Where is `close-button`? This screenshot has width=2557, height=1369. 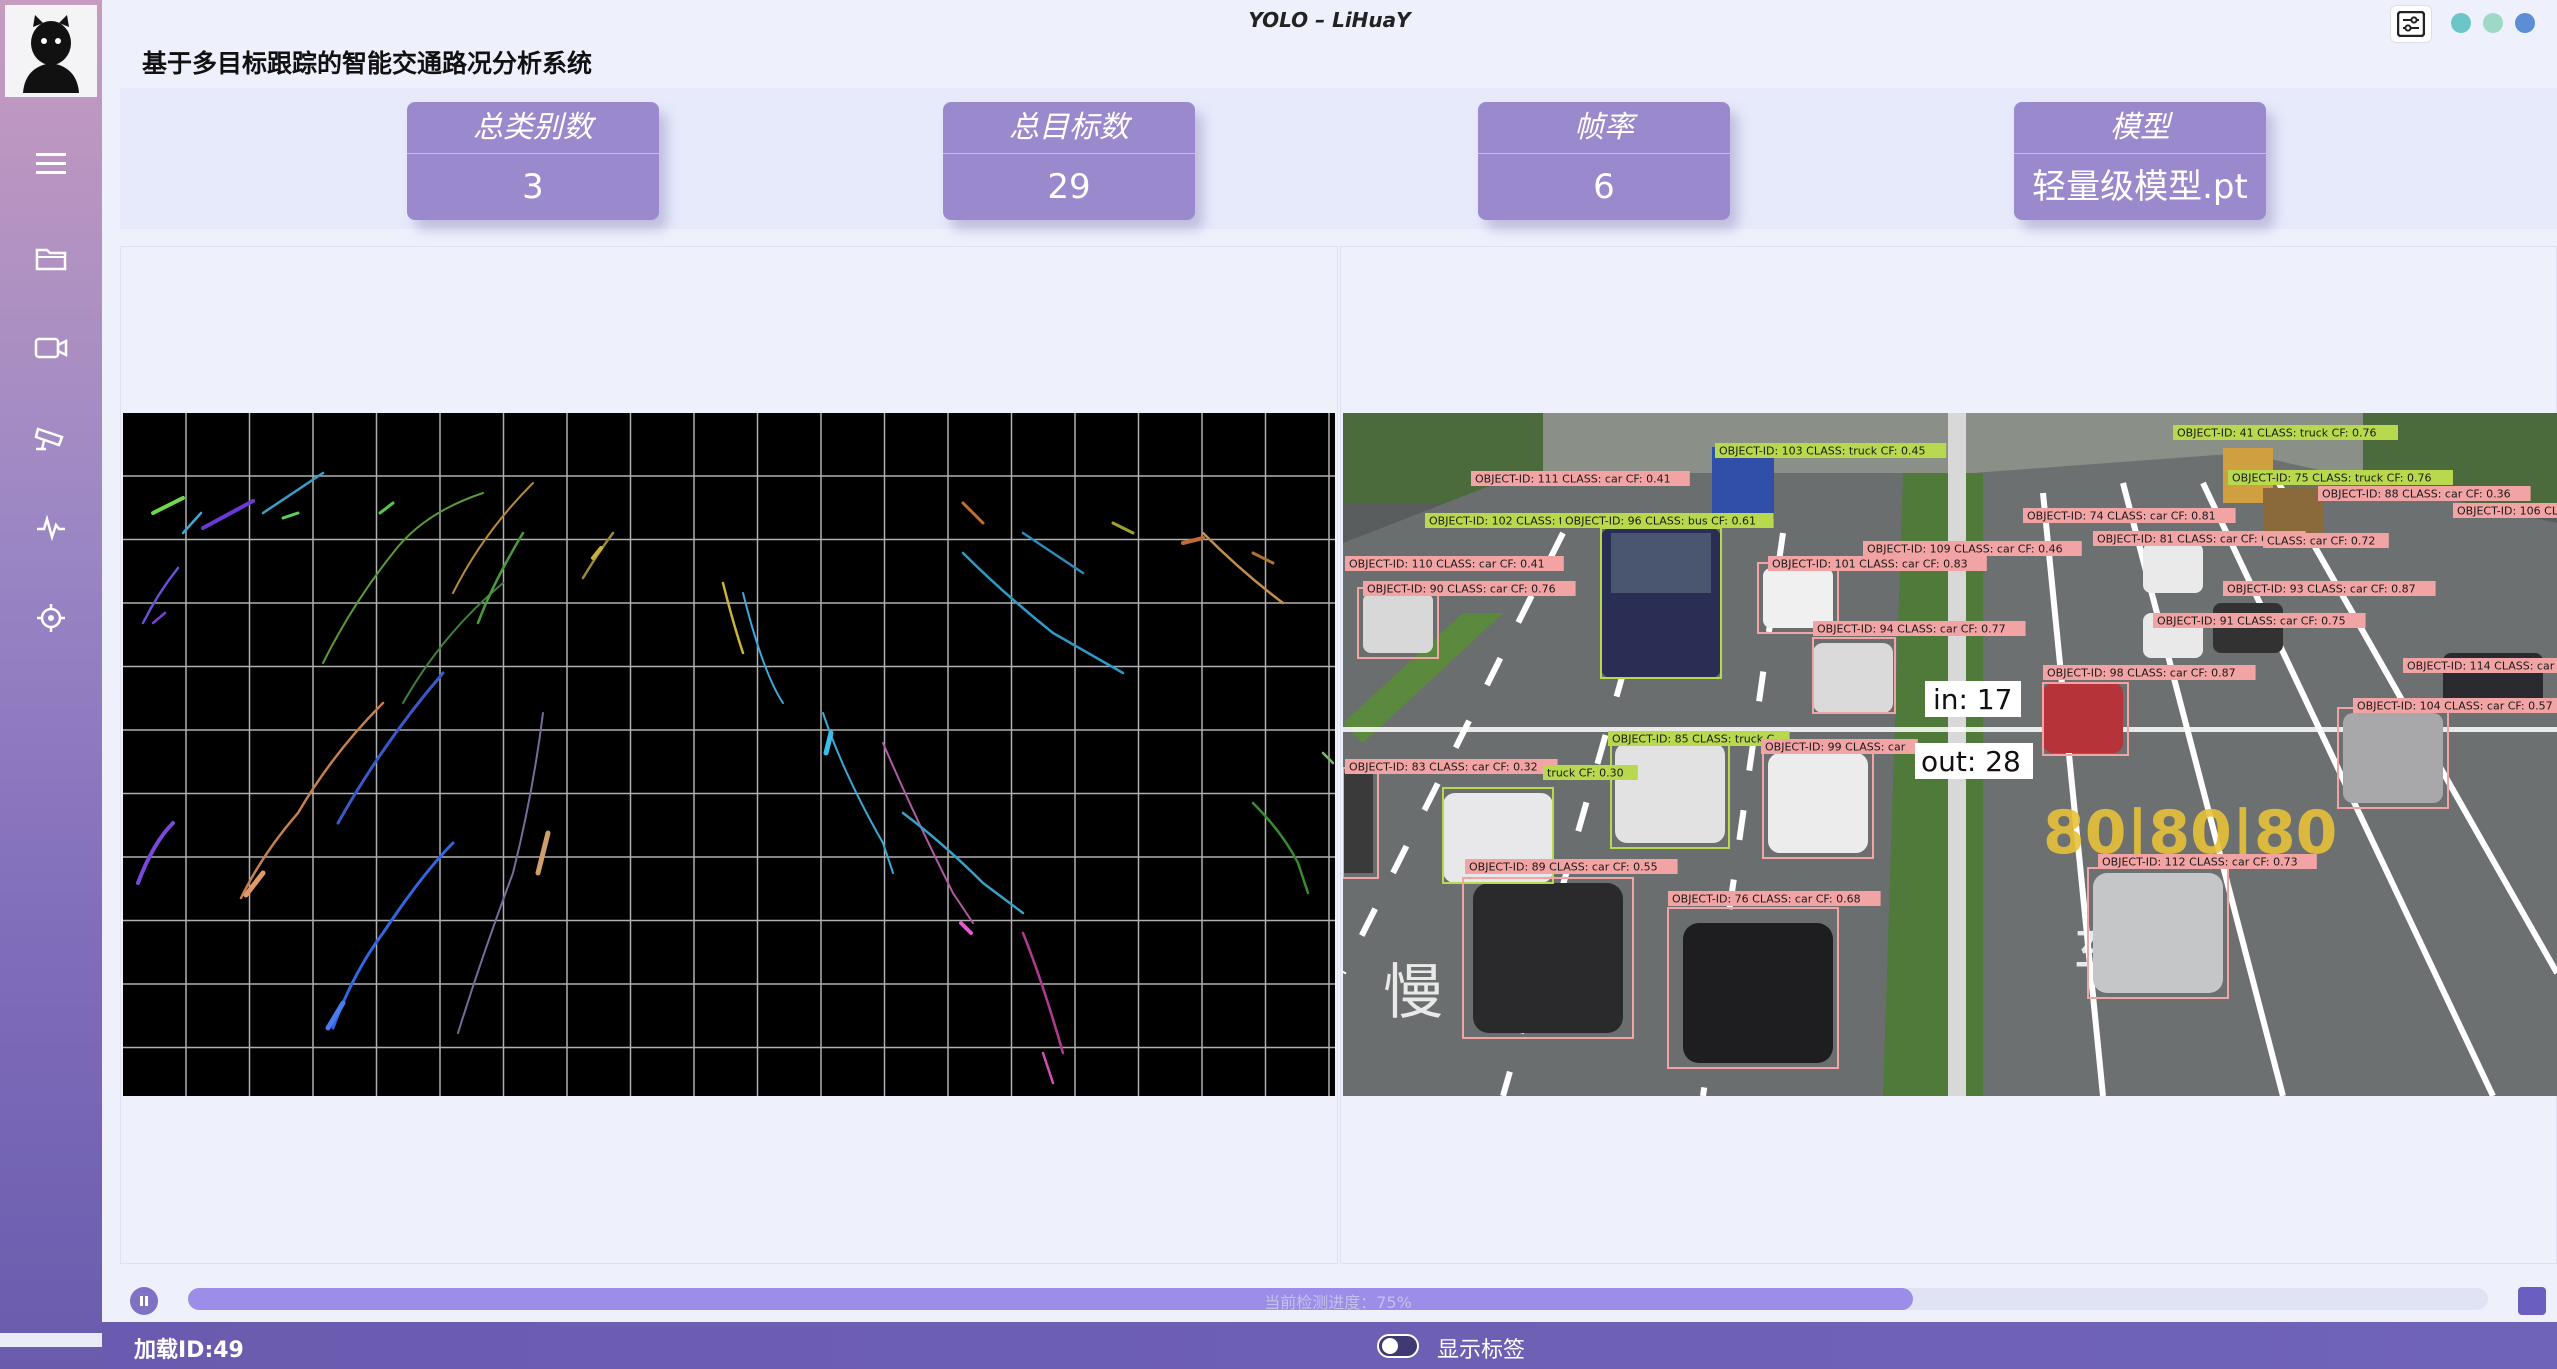
close-button is located at coordinates (2525, 23).